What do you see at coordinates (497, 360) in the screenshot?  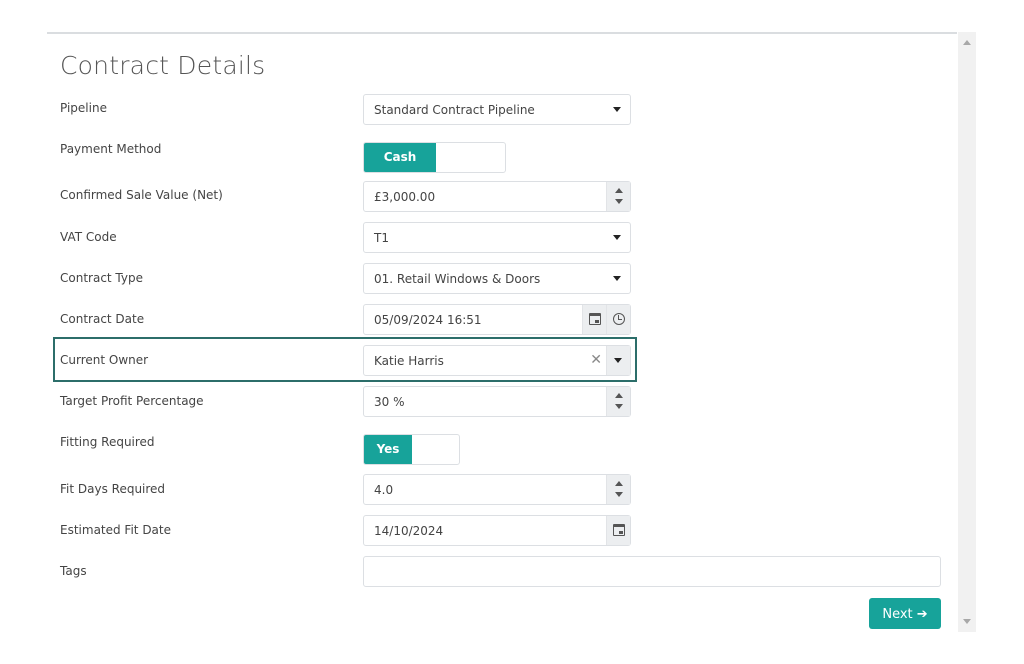 I see `current-owner-select: Katie Harris ✕` at bounding box center [497, 360].